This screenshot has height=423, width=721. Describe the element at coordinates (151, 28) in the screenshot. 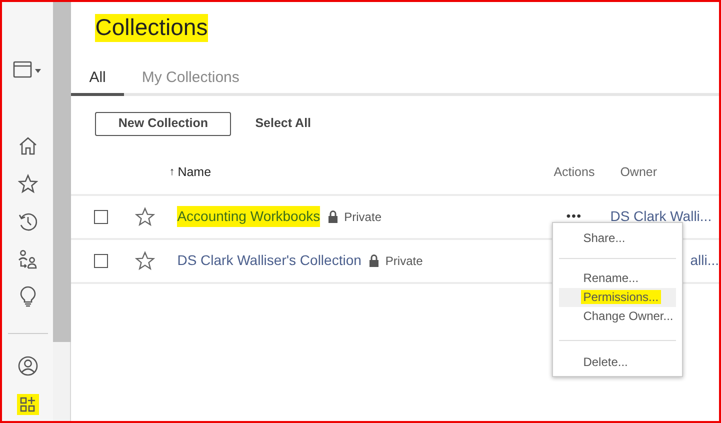

I see `page-title: Collections` at that location.